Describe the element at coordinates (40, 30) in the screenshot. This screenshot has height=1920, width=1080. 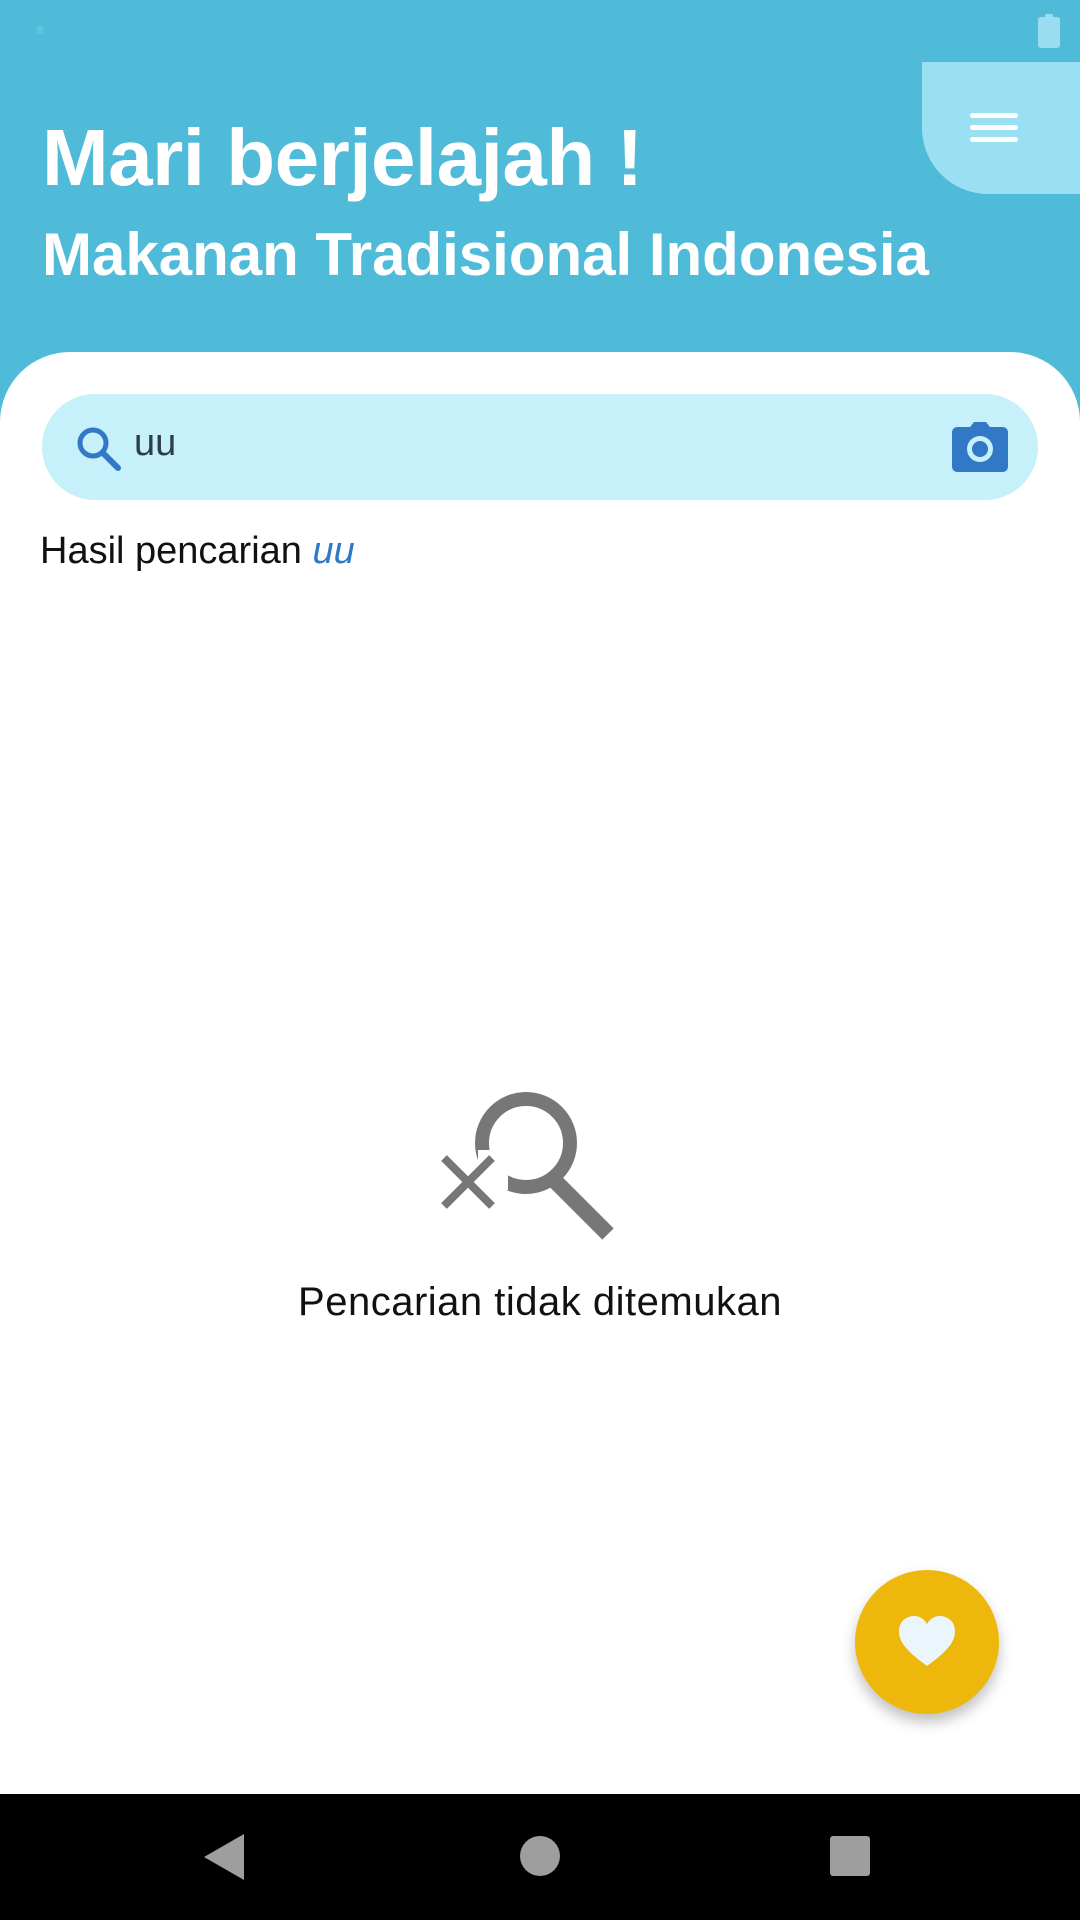
I see `notification-dot` at that location.